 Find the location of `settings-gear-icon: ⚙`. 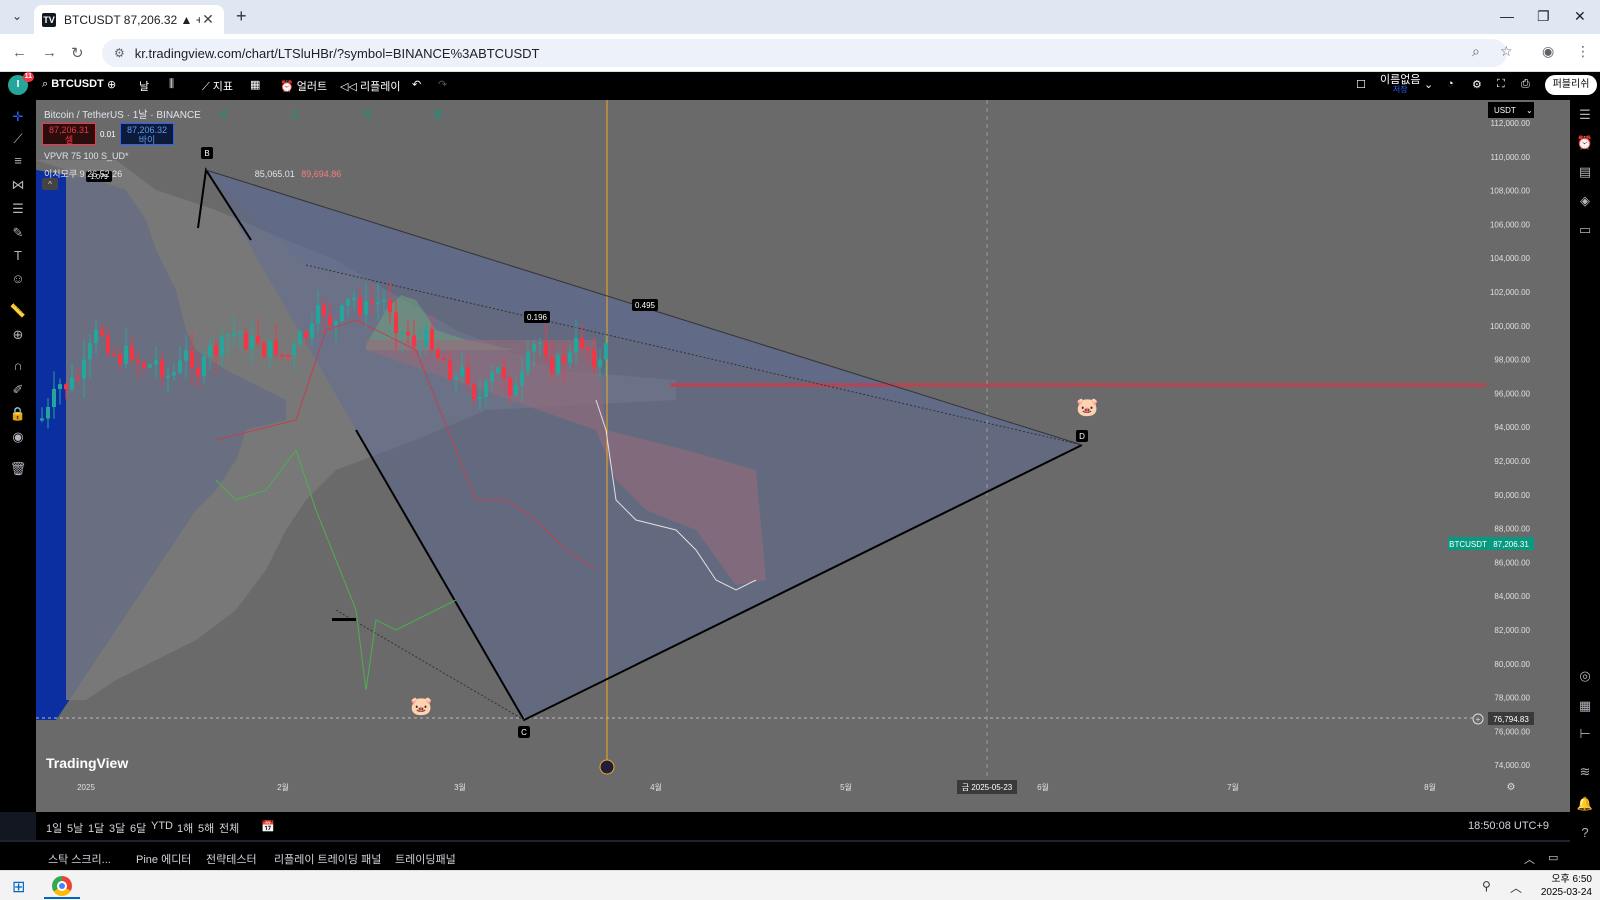

settings-gear-icon: ⚙ is located at coordinates (1477, 84).